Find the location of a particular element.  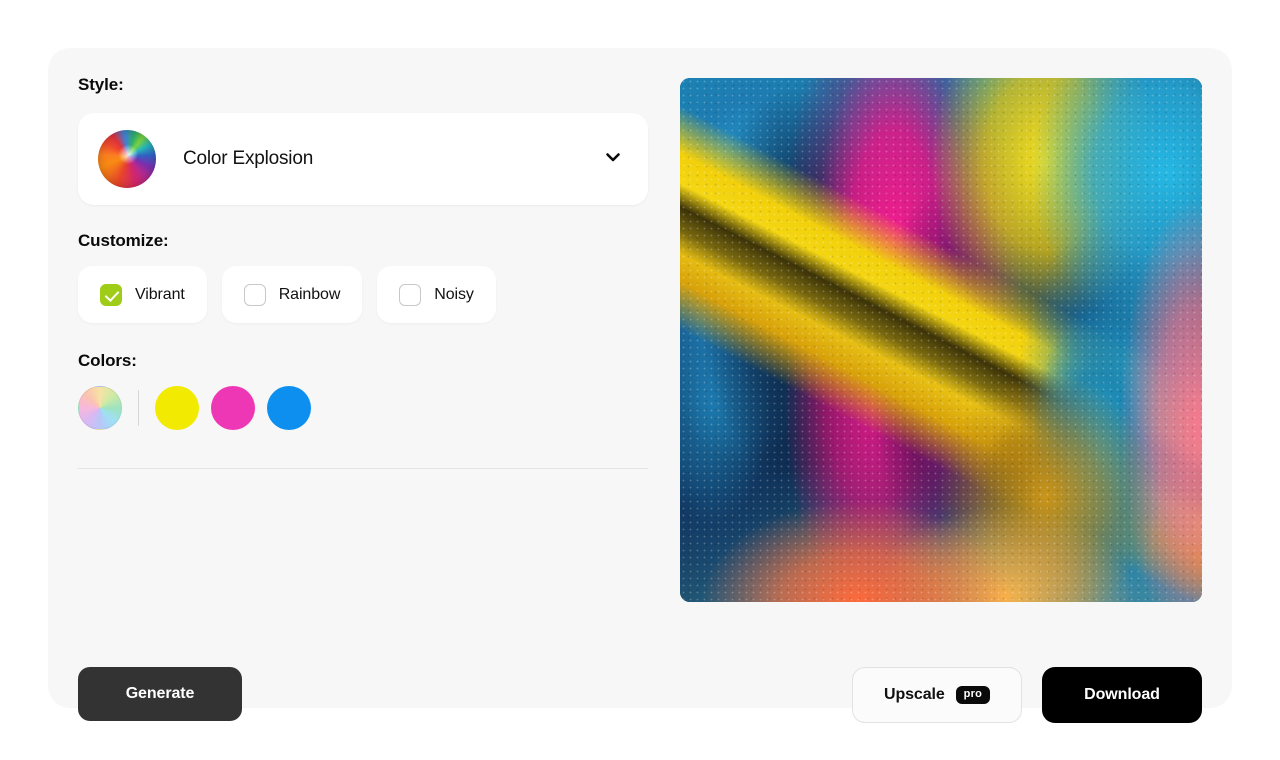

upscale-label: Upscale is located at coordinates (914, 694).